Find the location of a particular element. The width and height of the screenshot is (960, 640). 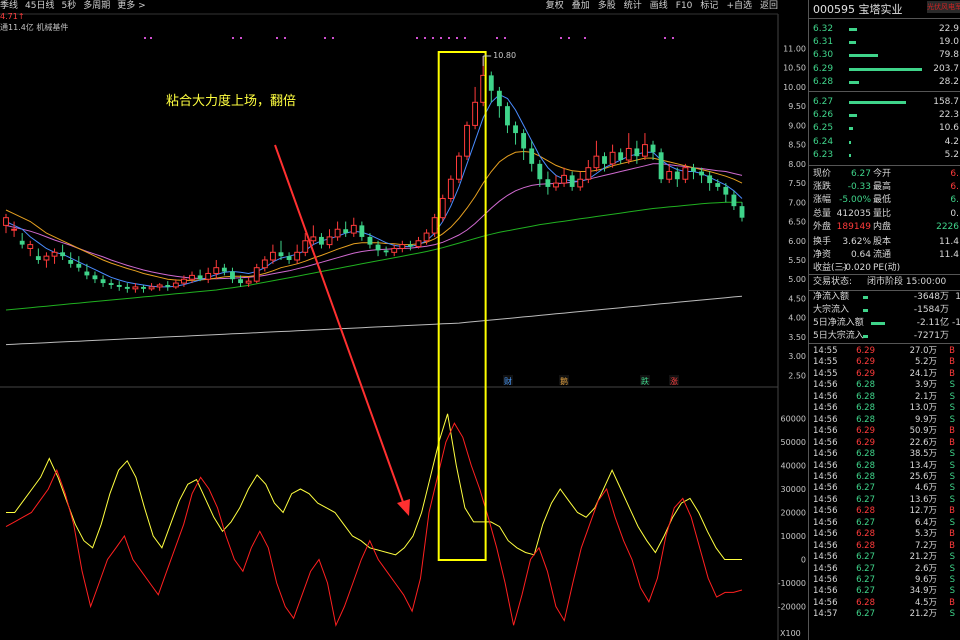

trade-row: 14:56 6.27 34.9万 S is located at coordinates (884, 591).